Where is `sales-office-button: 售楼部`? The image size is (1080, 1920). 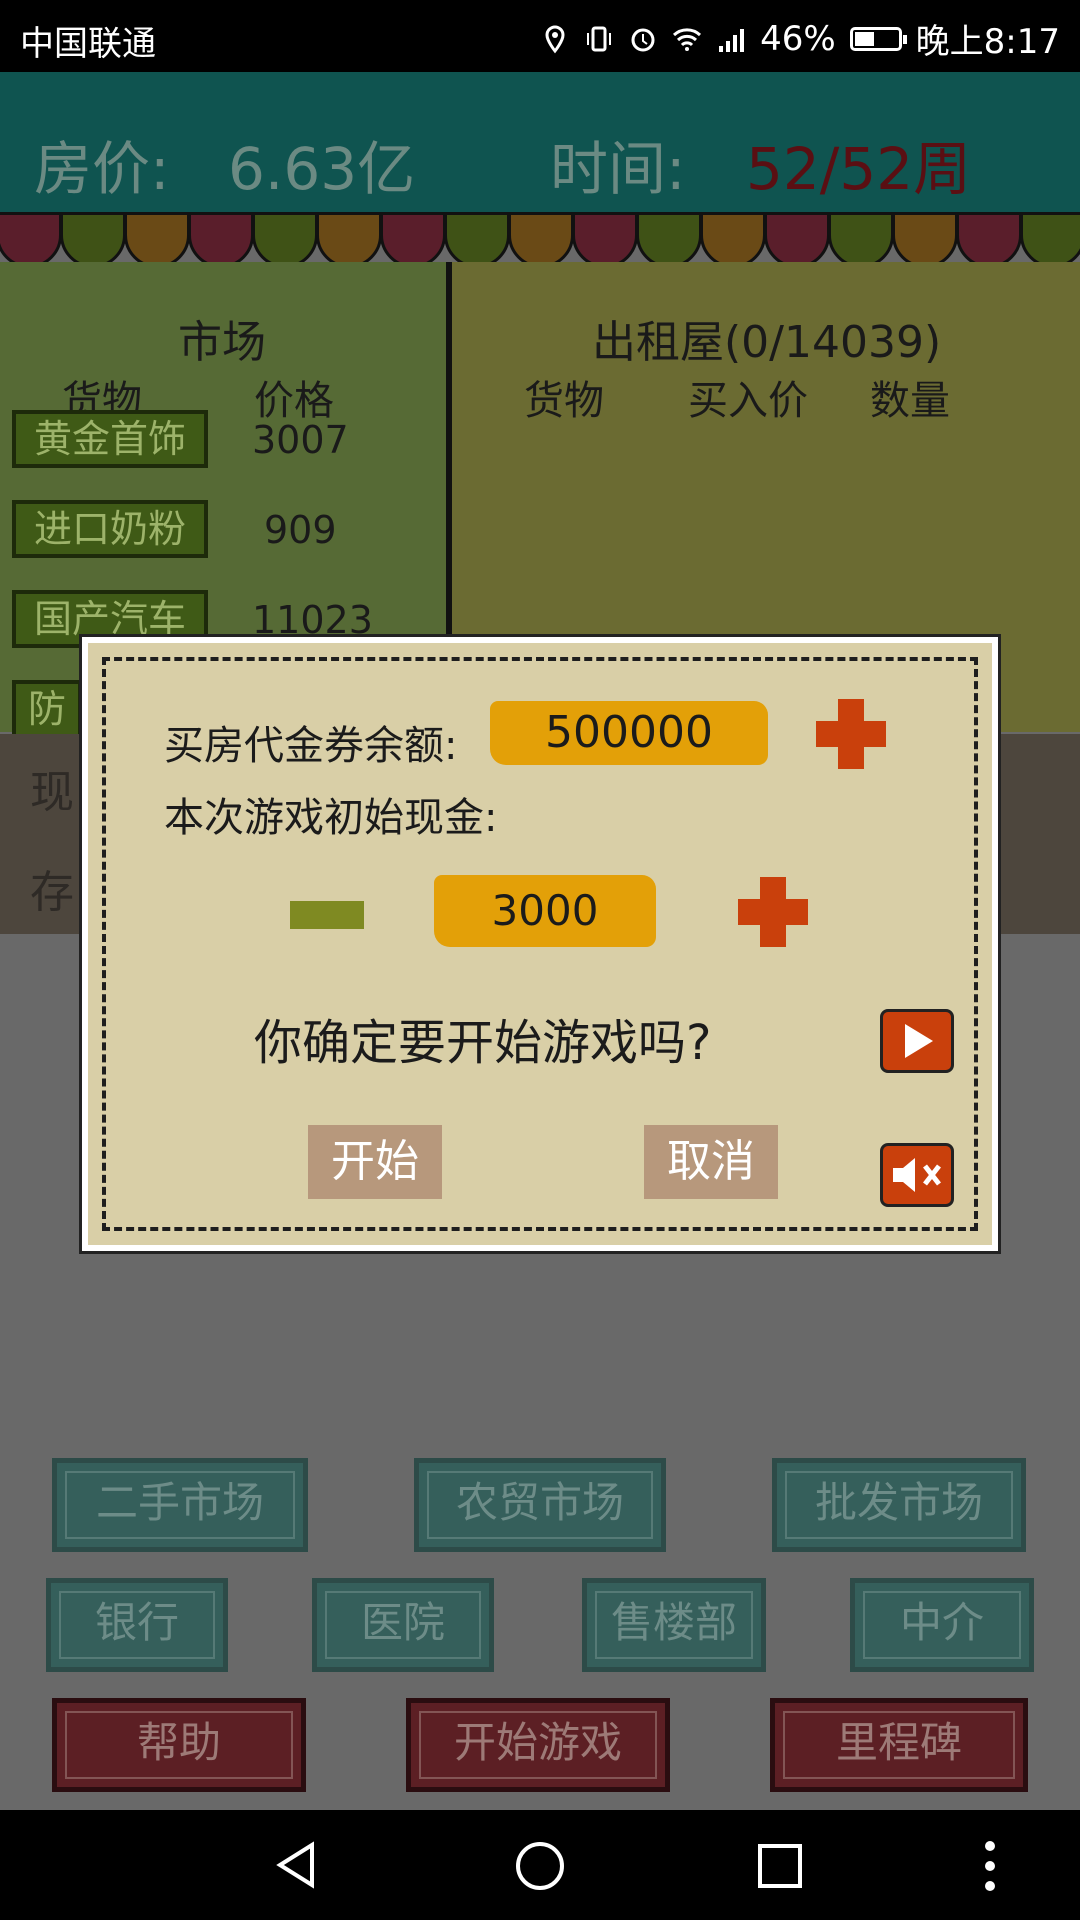
sales-office-button: 售楼部 is located at coordinates (674, 1625).